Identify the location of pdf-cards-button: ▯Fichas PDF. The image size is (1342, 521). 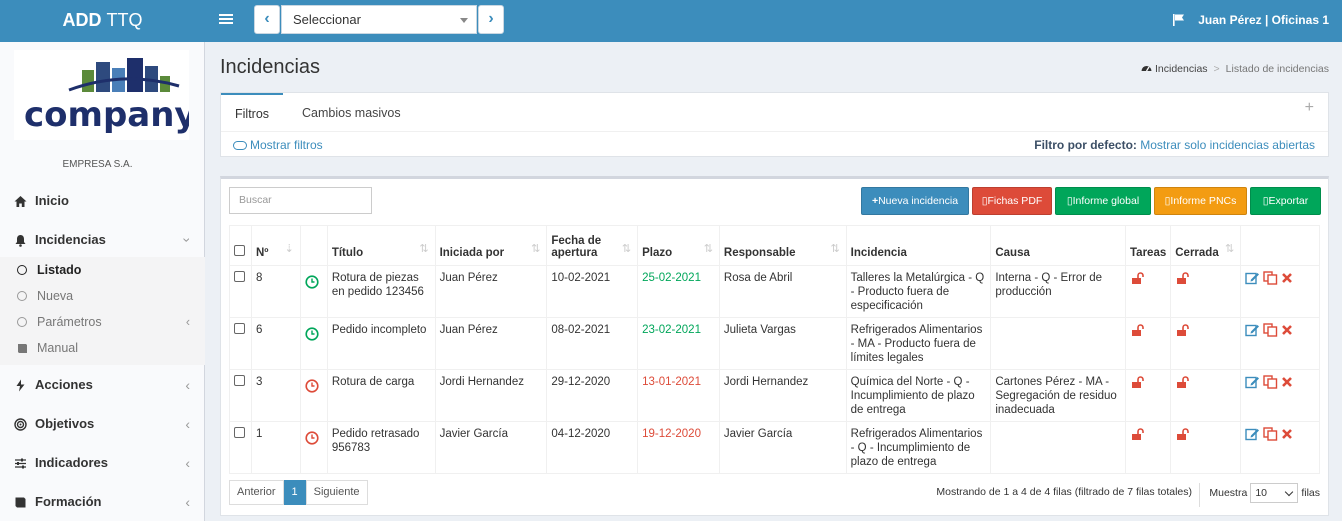
(1012, 201).